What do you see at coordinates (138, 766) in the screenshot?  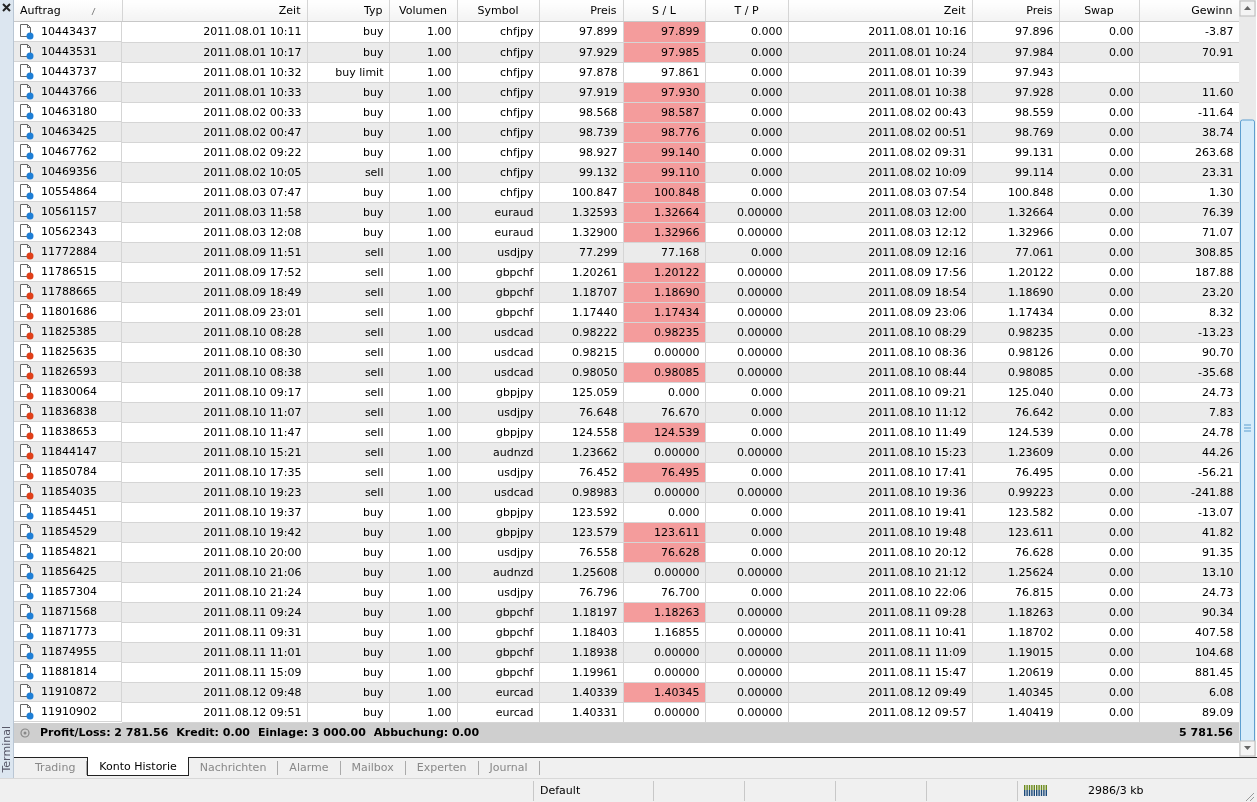 I see `tab: Konto Historie` at bounding box center [138, 766].